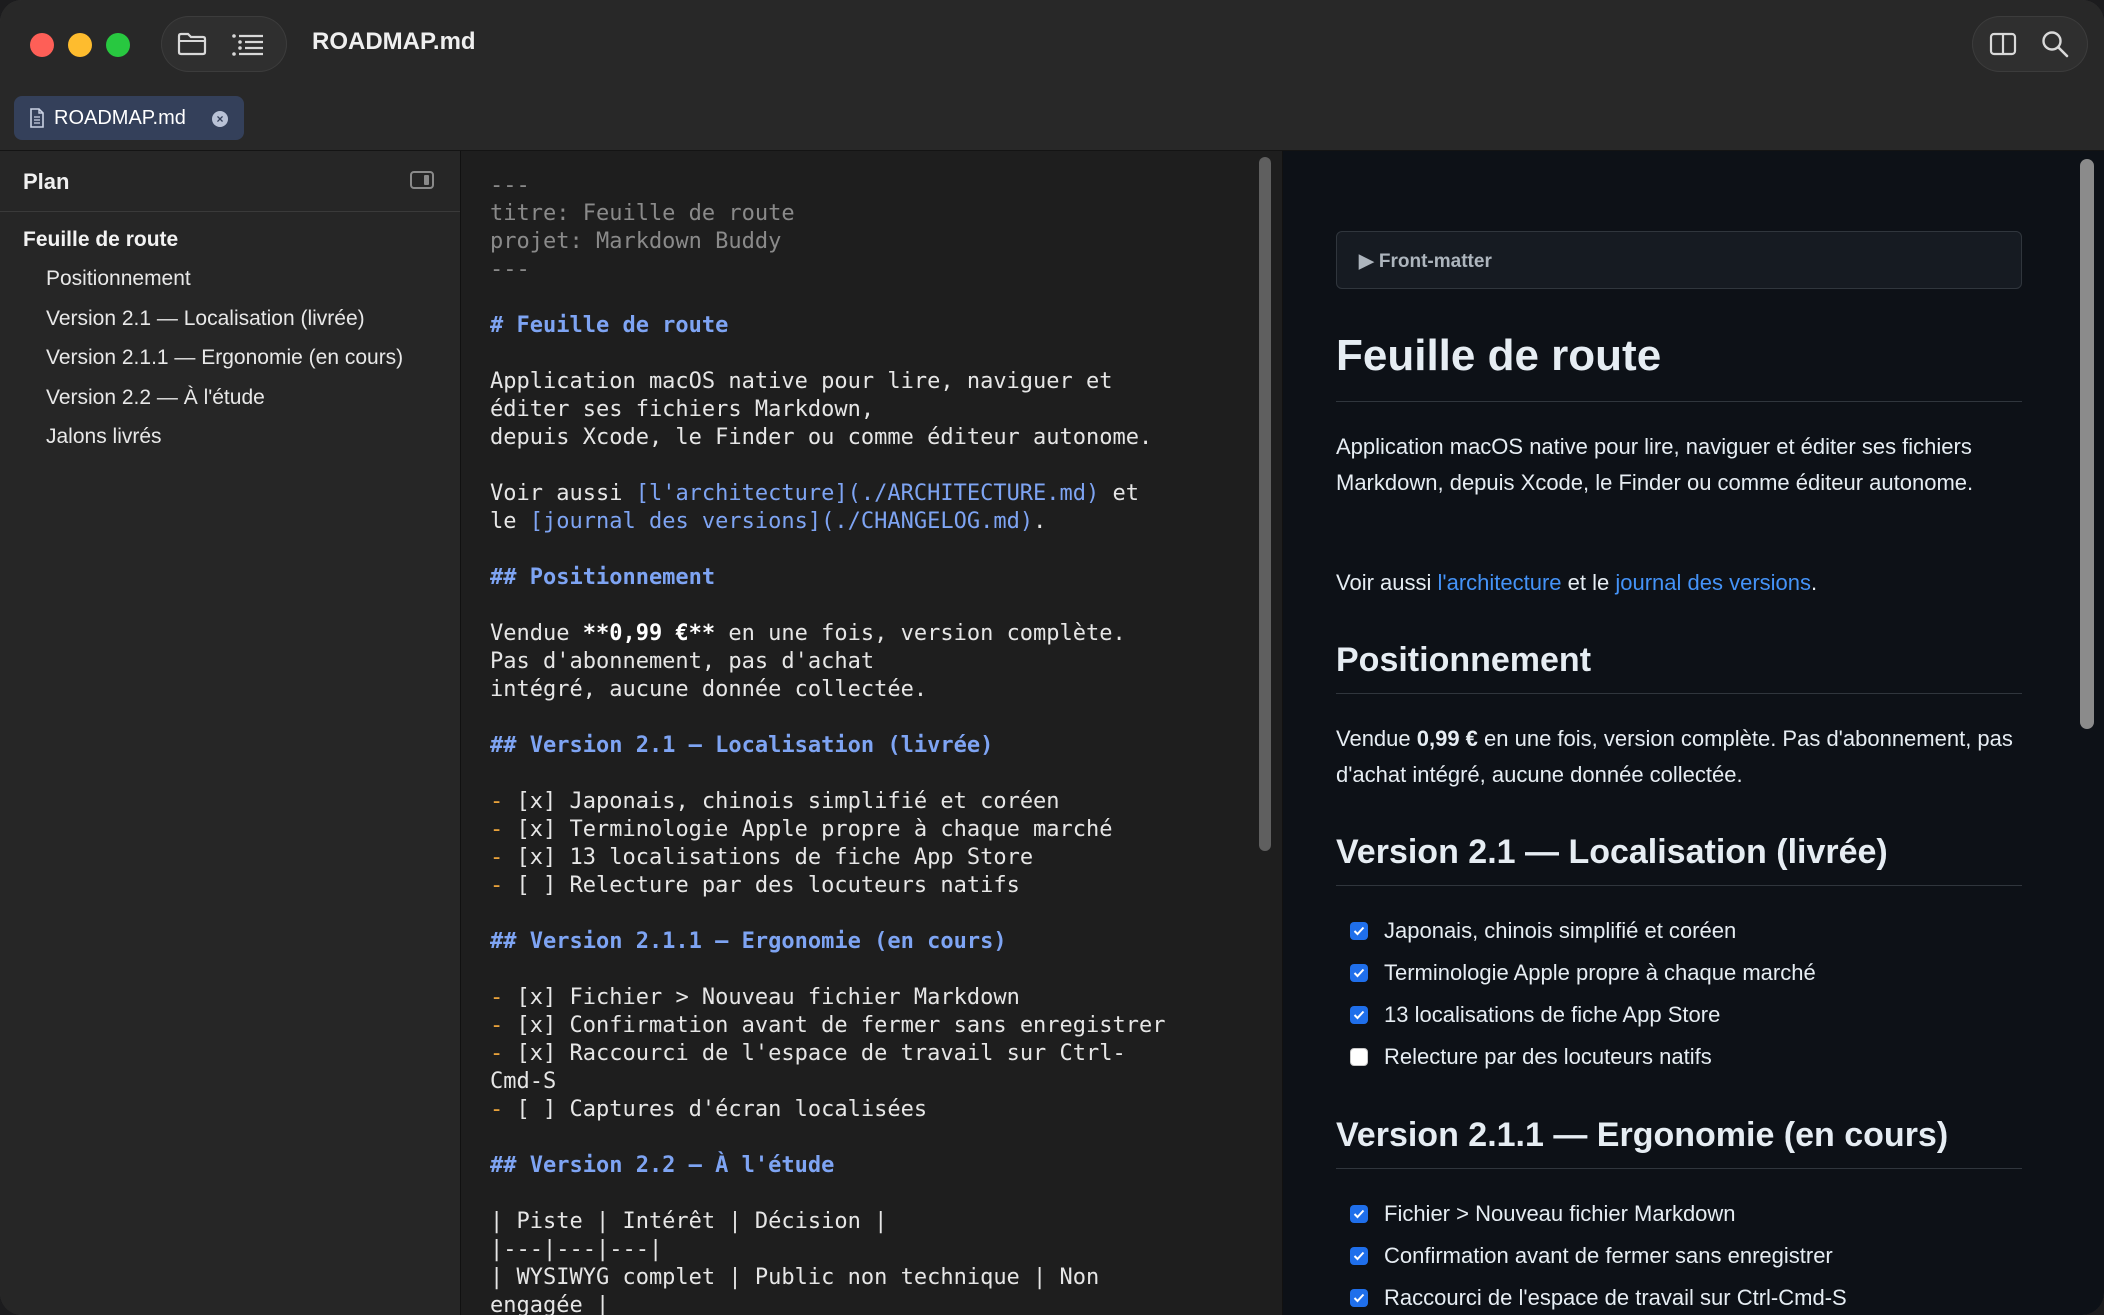 The height and width of the screenshot is (1315, 2104). I want to click on front-matter-label: ▶ Front-matter, so click(1425, 261).